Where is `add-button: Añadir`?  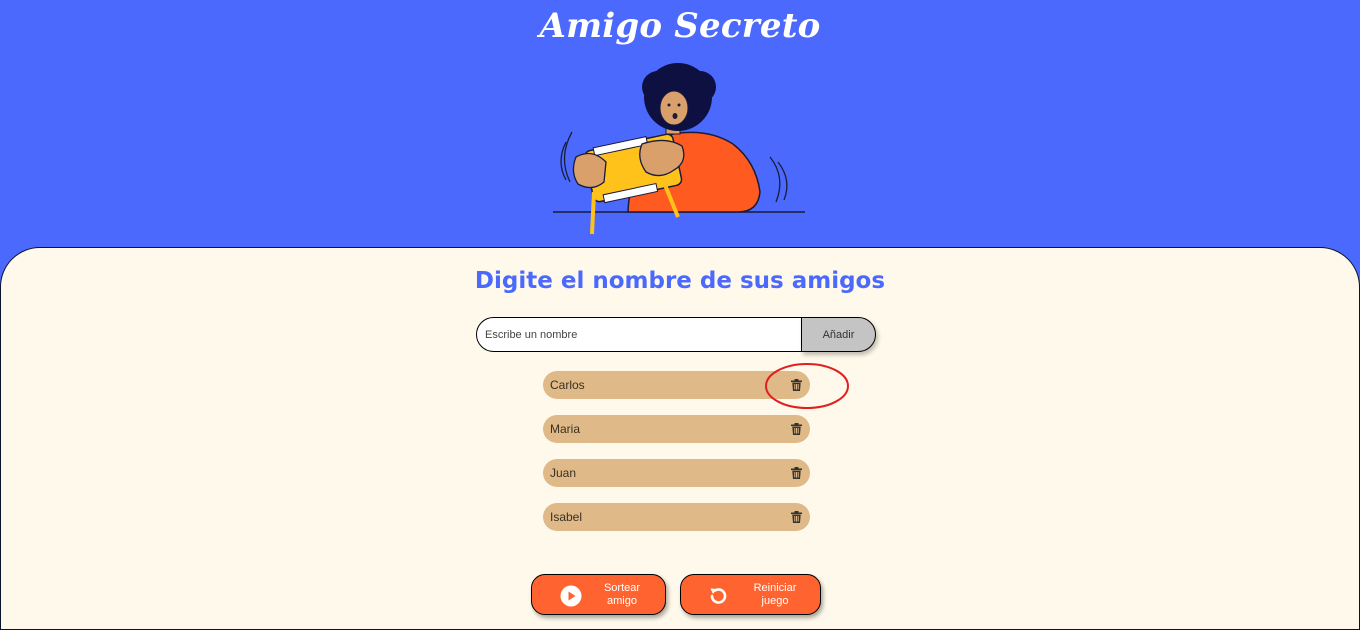 add-button: Añadir is located at coordinates (838, 334).